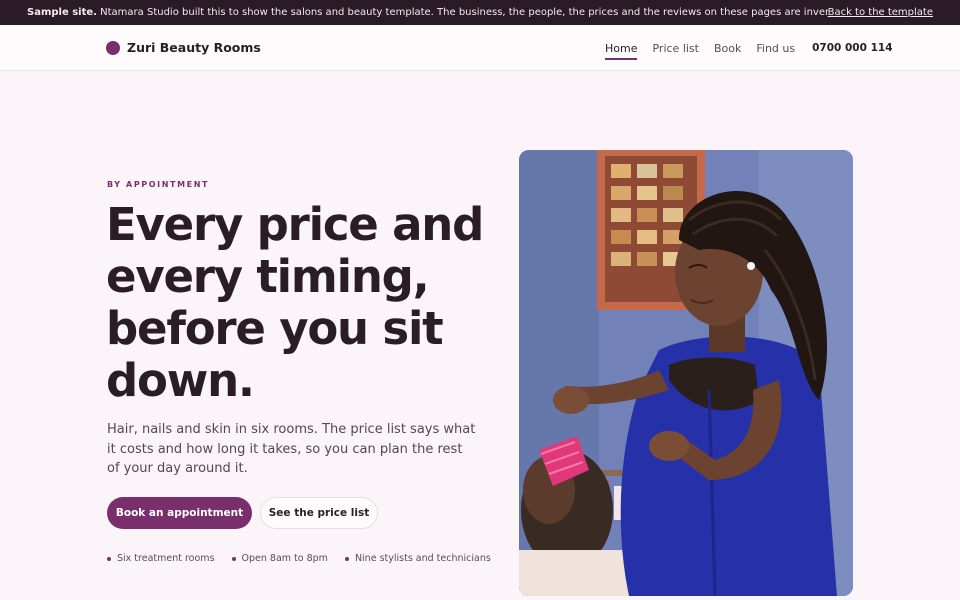 The image size is (960, 600). Describe the element at coordinates (621, 51) in the screenshot. I see `nav-home: Home` at that location.